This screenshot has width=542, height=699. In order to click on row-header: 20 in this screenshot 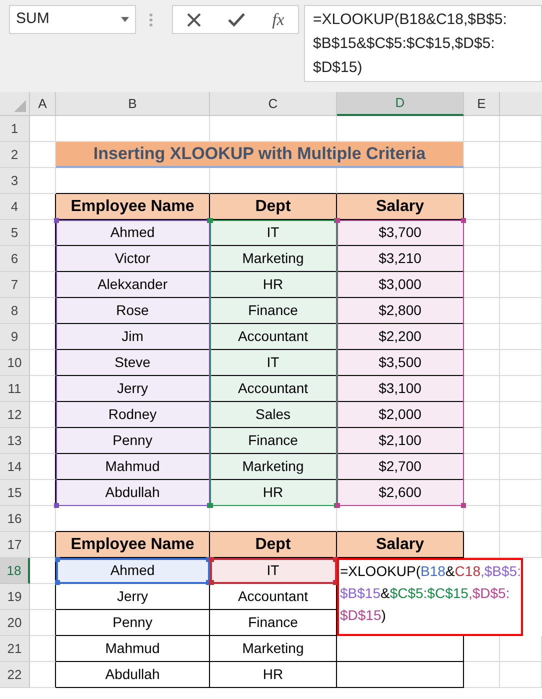, I will do `click(15, 623)`.